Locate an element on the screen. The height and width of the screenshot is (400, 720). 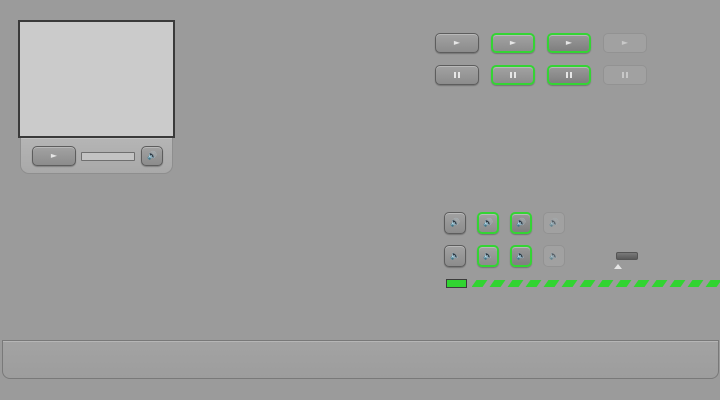
play-button-disabled: ► is located at coordinates (625, 43).